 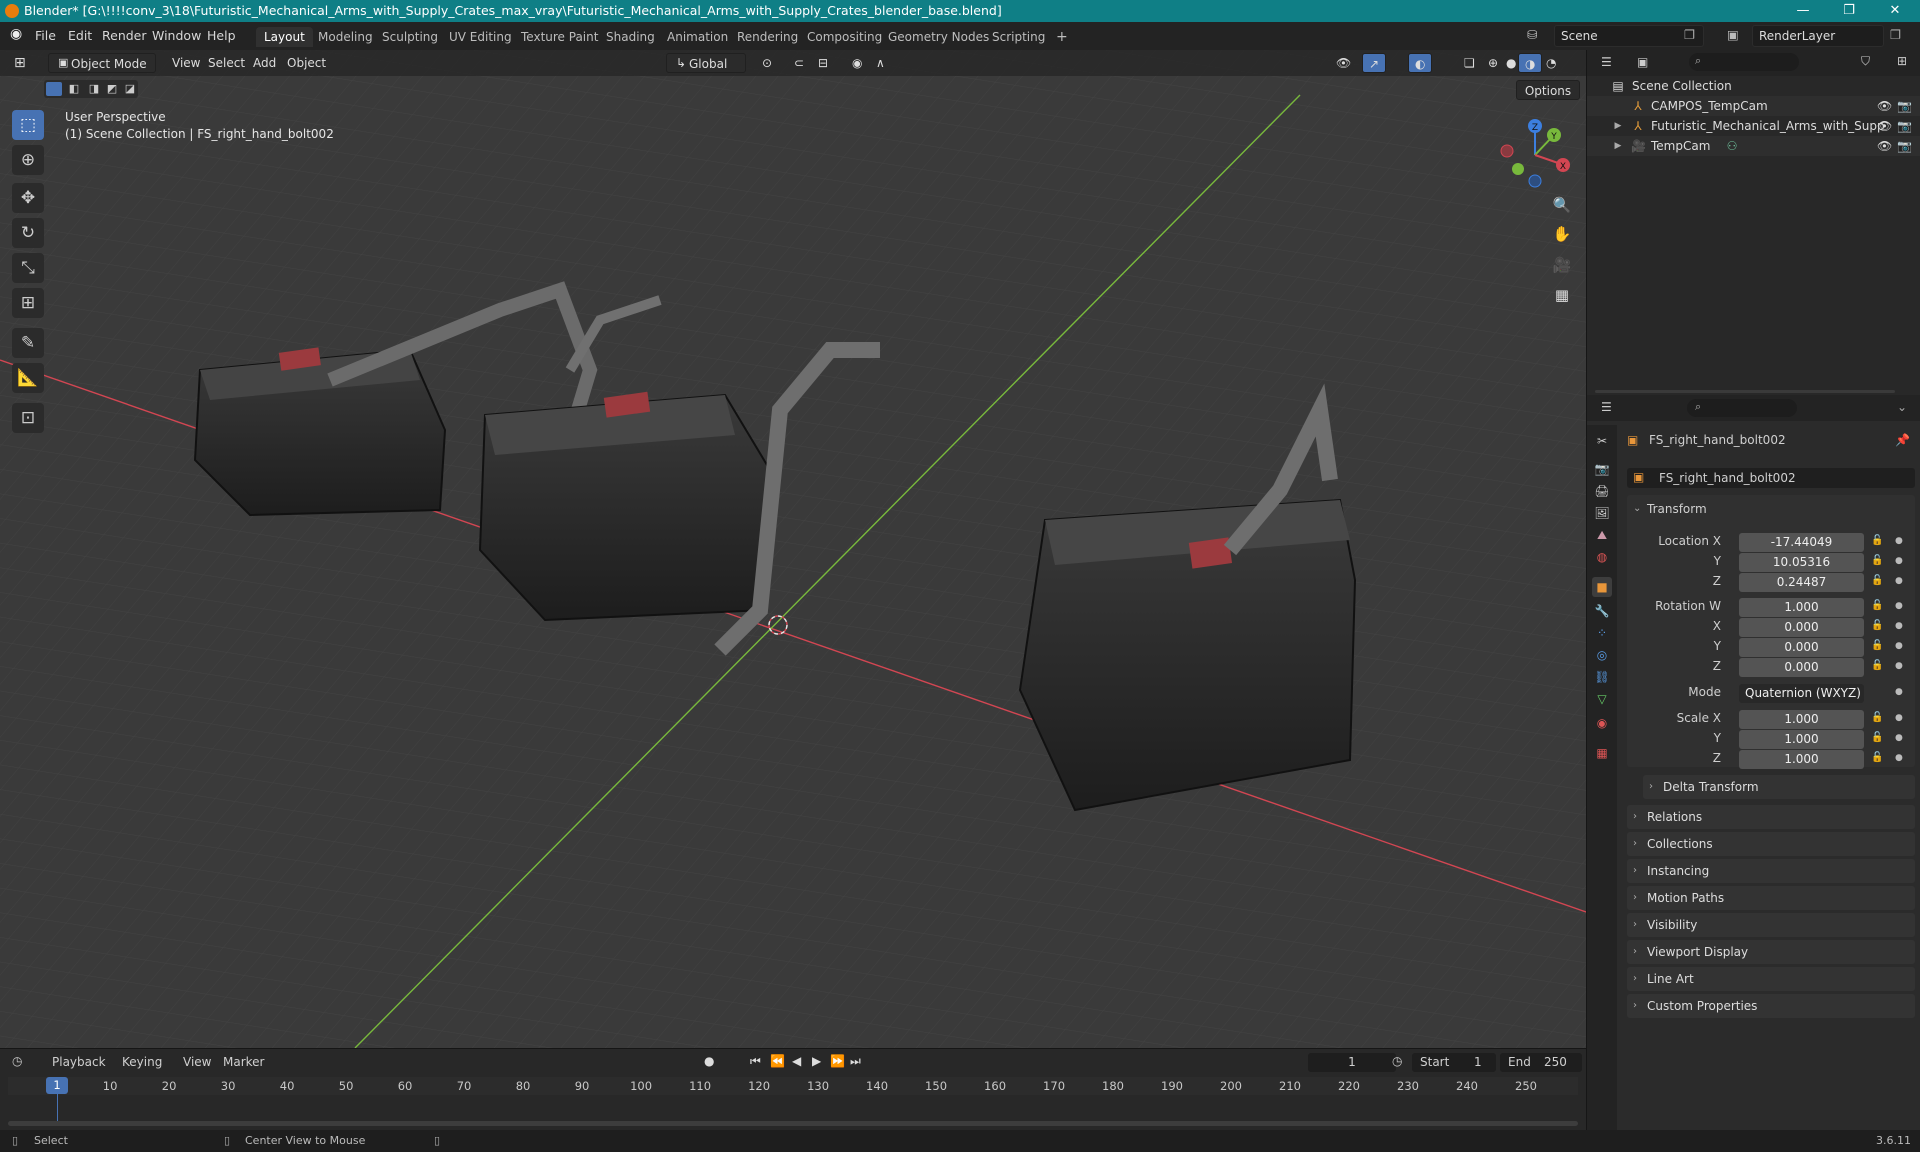 What do you see at coordinates (1745, 391) in the screenshot?
I see `outliner-scrollbar` at bounding box center [1745, 391].